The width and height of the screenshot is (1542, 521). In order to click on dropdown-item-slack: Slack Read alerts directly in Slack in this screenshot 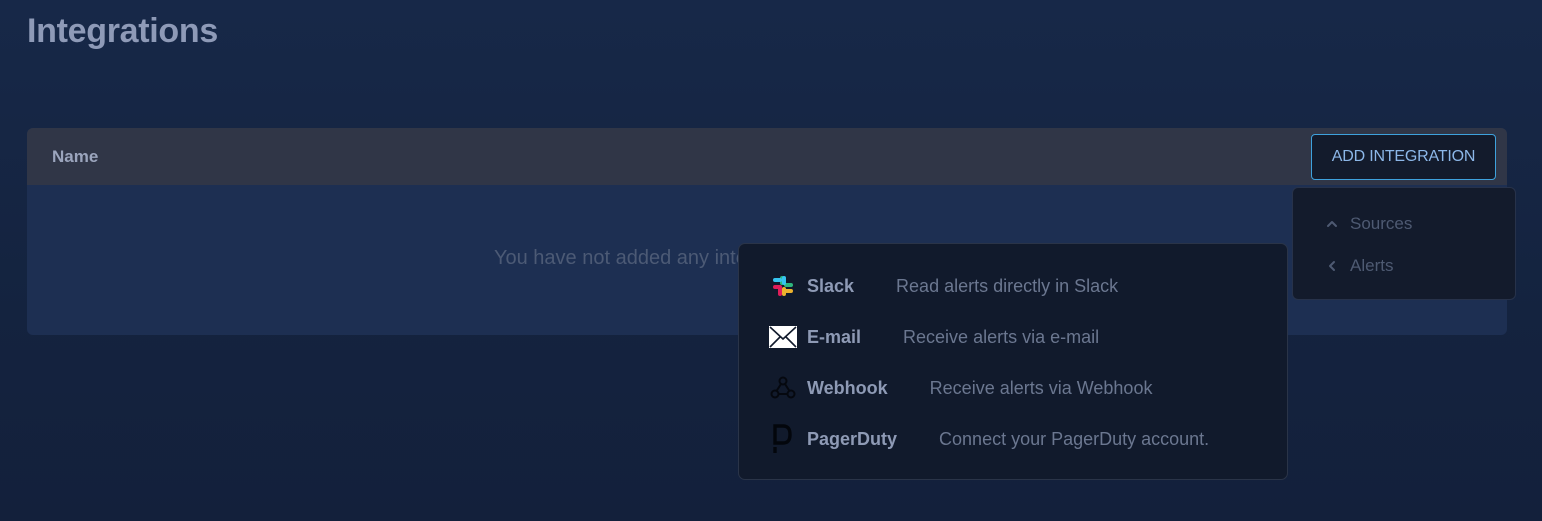, I will do `click(943, 286)`.